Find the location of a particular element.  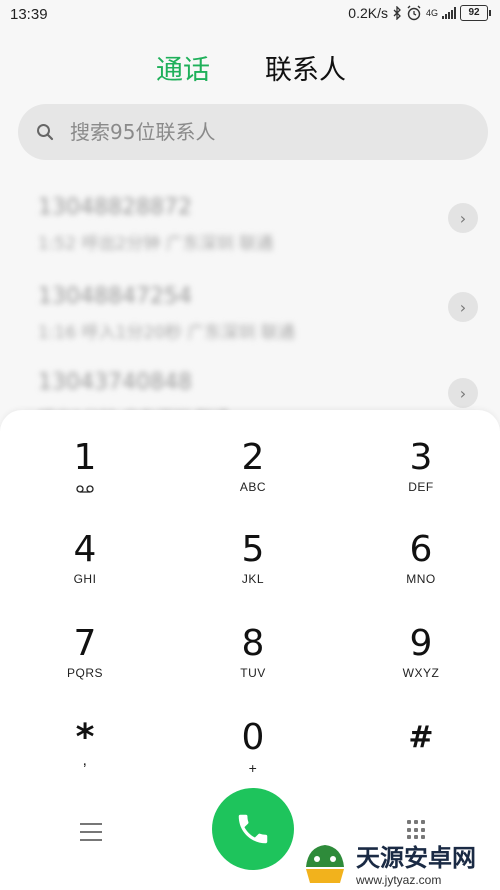

key-9: 9 WXYZ is located at coordinates (421, 652).